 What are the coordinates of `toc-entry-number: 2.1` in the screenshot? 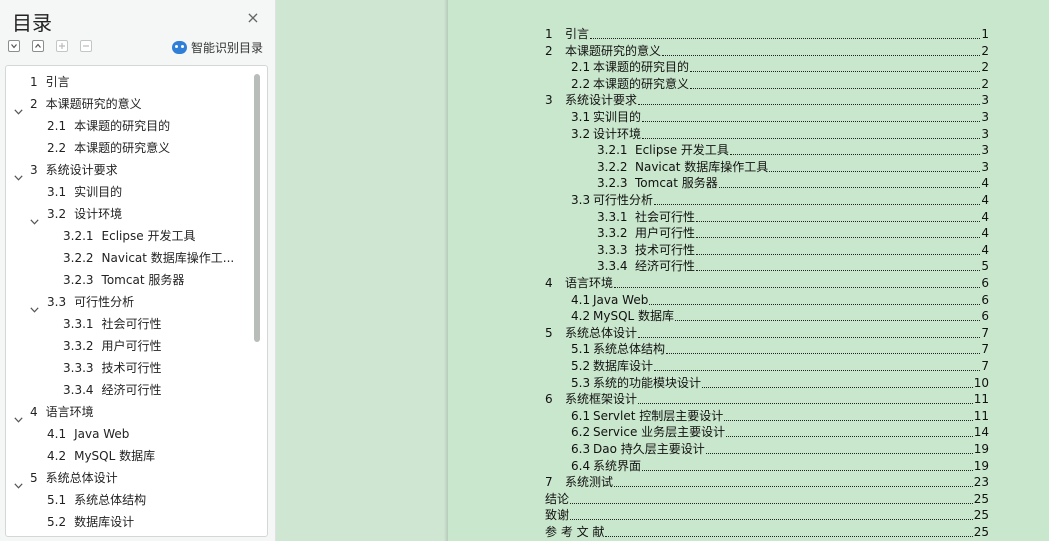 It's located at (581, 67).